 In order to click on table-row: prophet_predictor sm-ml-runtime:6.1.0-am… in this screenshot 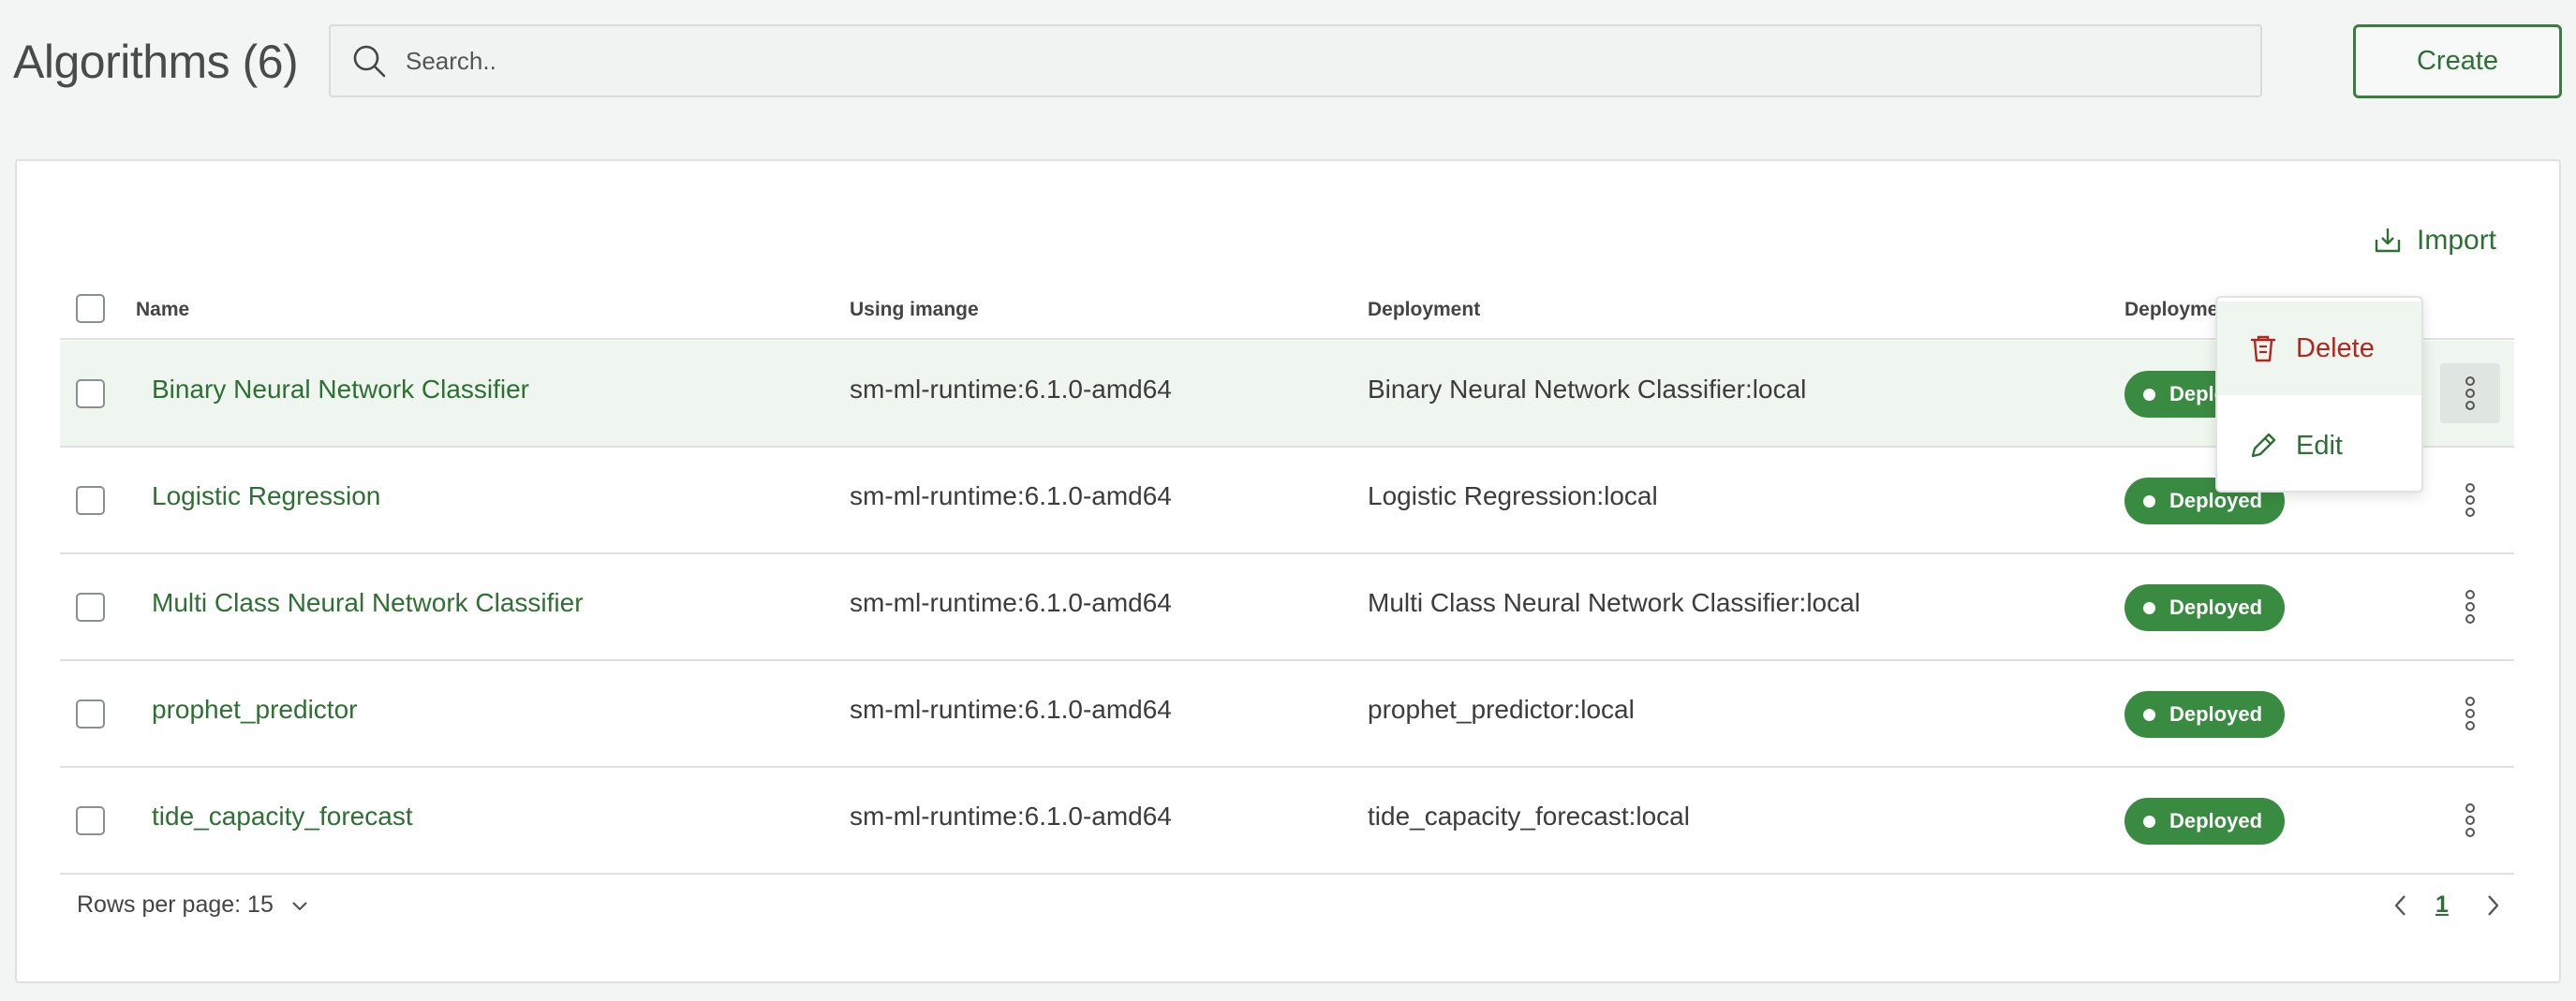, I will do `click(1287, 714)`.